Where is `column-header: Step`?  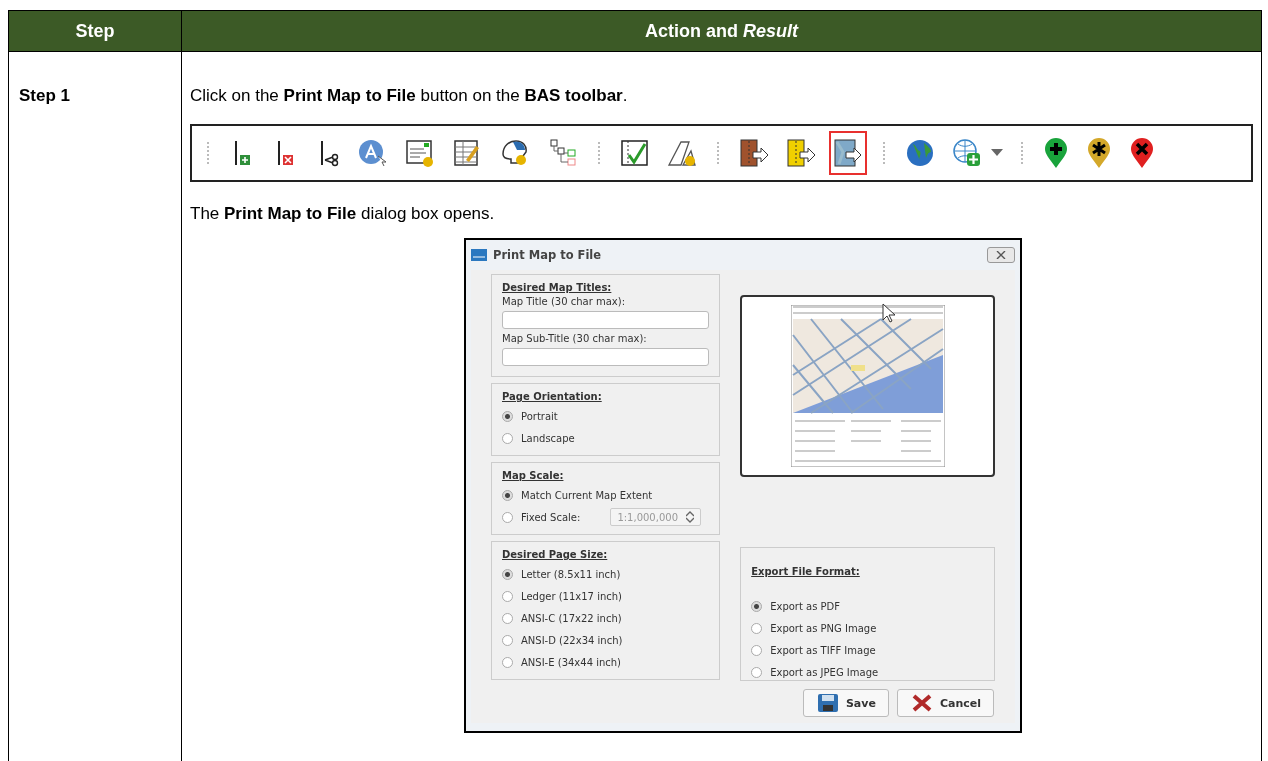 column-header: Step is located at coordinates (95, 31).